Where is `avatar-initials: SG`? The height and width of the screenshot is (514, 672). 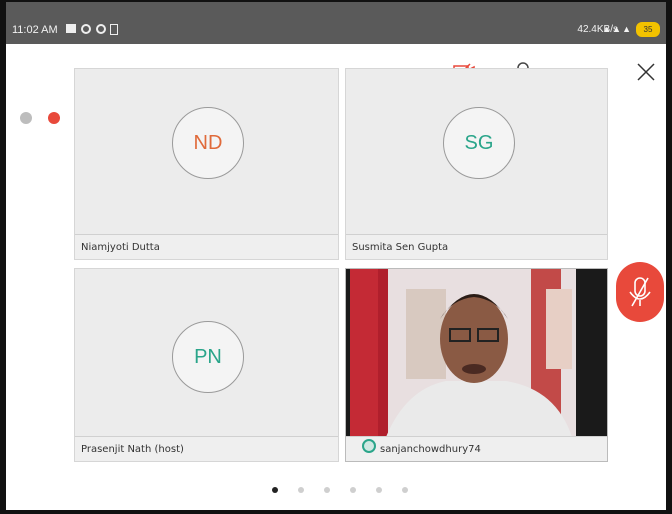 avatar-initials: SG is located at coordinates (479, 143).